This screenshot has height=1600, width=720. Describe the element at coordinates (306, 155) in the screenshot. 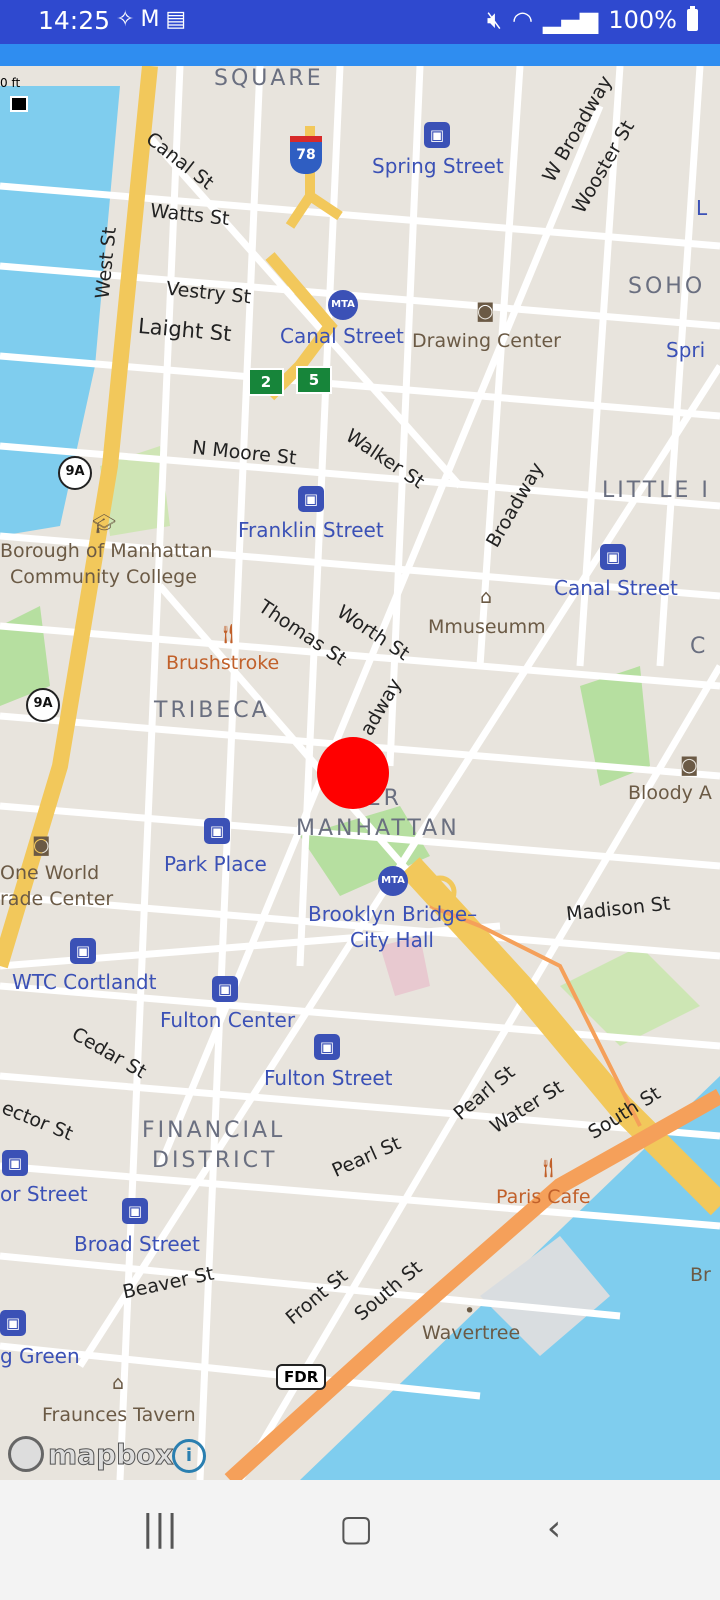

I see `interstate-shield-icon: 78` at that location.